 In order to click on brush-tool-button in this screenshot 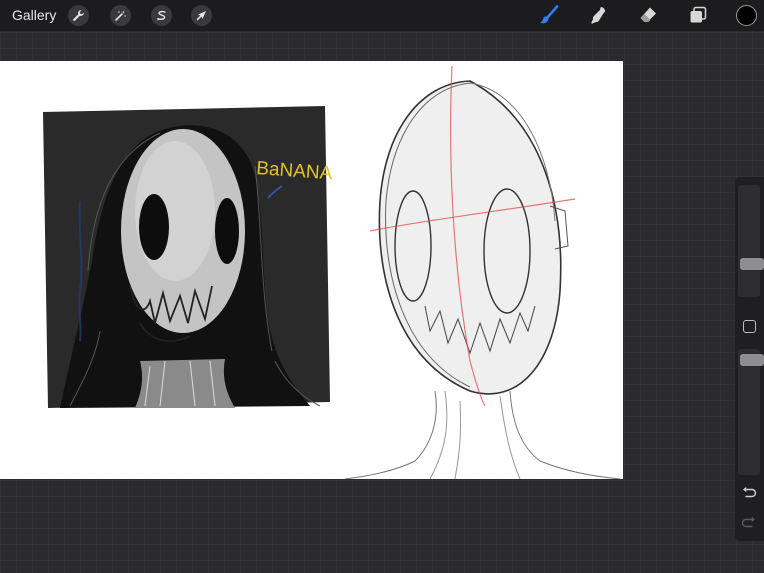, I will do `click(549, 15)`.